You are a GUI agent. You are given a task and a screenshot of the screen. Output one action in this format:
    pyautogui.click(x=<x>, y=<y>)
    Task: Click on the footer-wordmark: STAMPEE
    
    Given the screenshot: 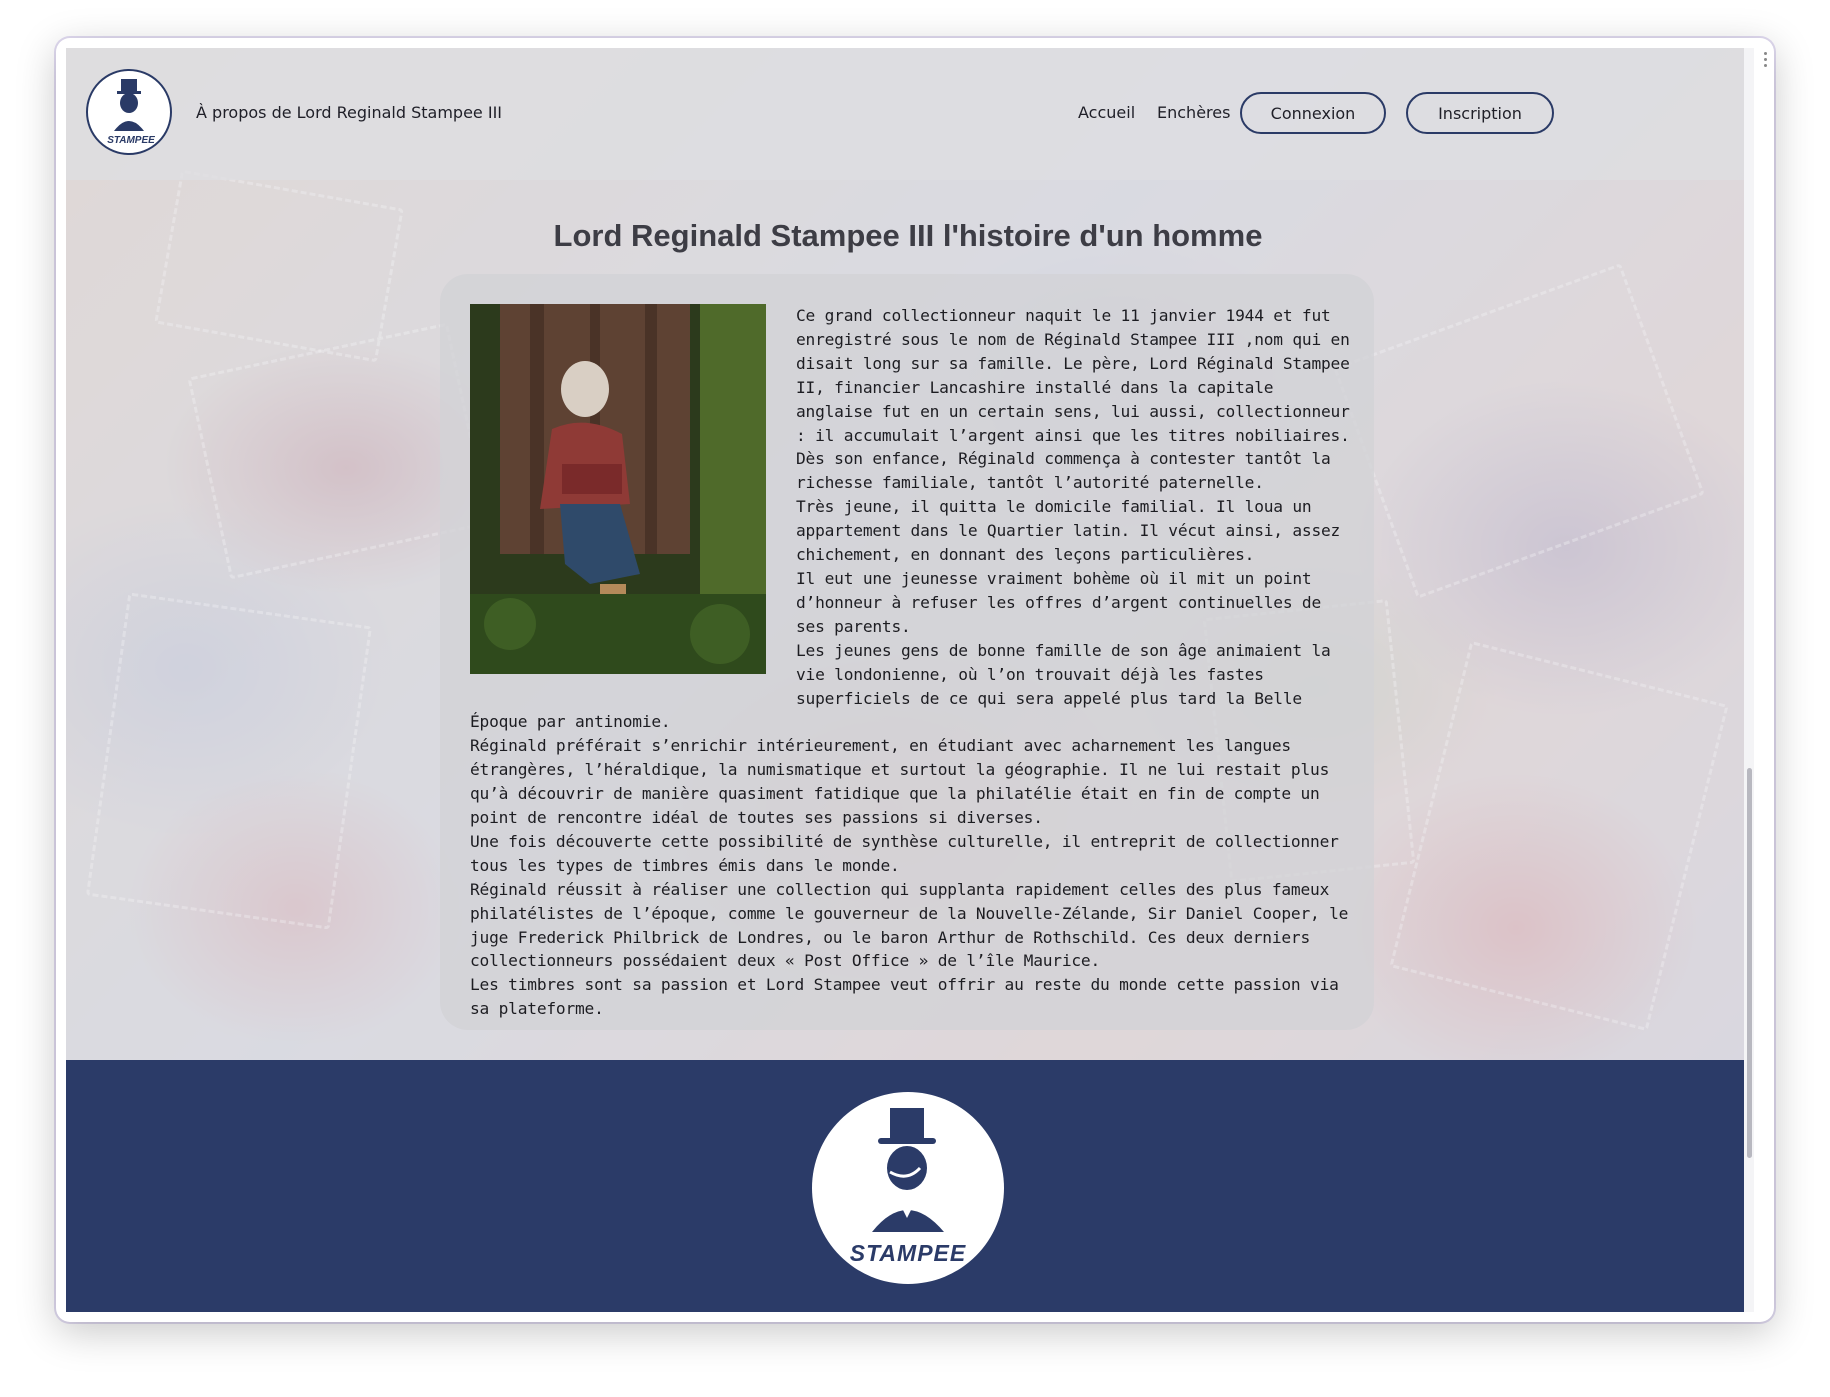 What is the action you would take?
    pyautogui.click(x=908, y=1253)
    